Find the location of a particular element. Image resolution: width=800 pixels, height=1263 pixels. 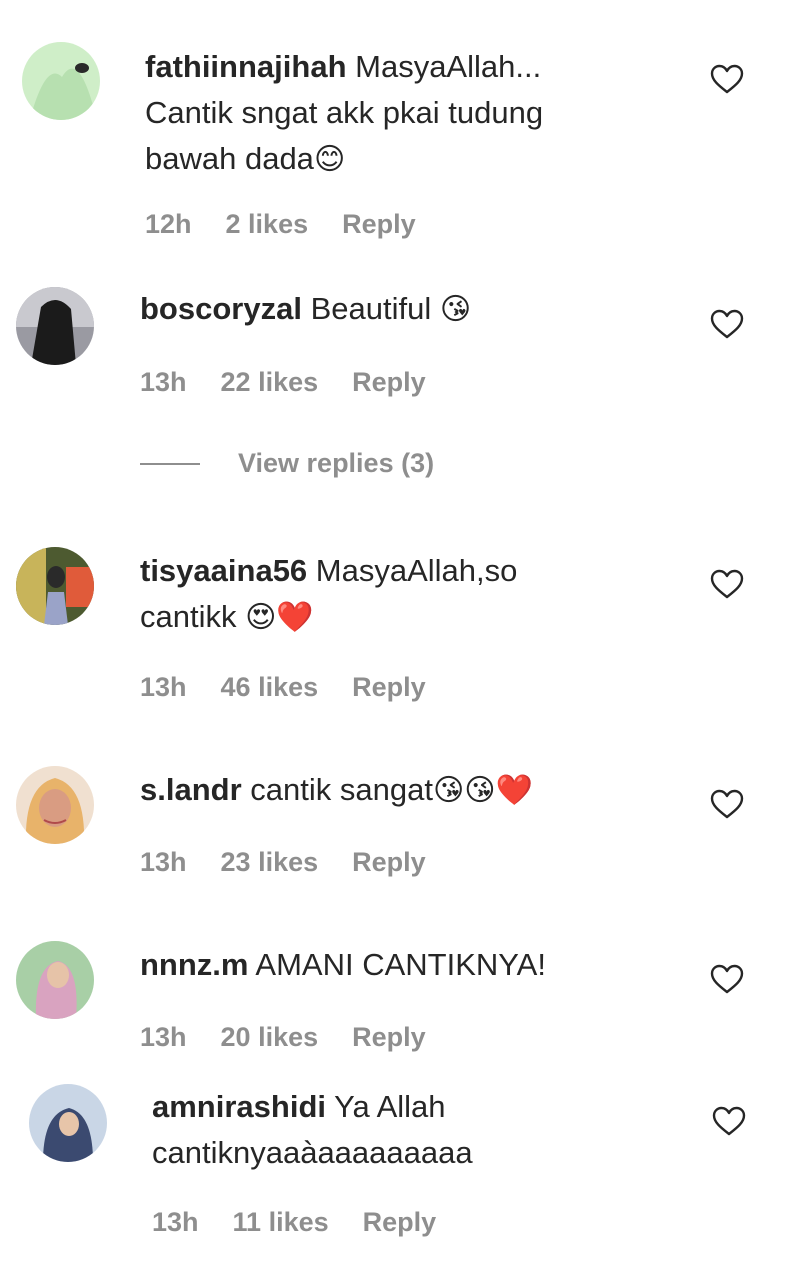

comment-meta: 13h 22 likes Reply is located at coordinates (283, 382).